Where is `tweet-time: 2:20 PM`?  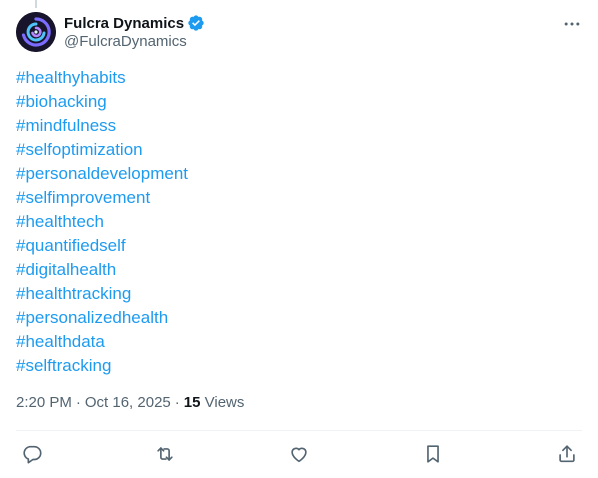 tweet-time: 2:20 PM is located at coordinates (44, 402).